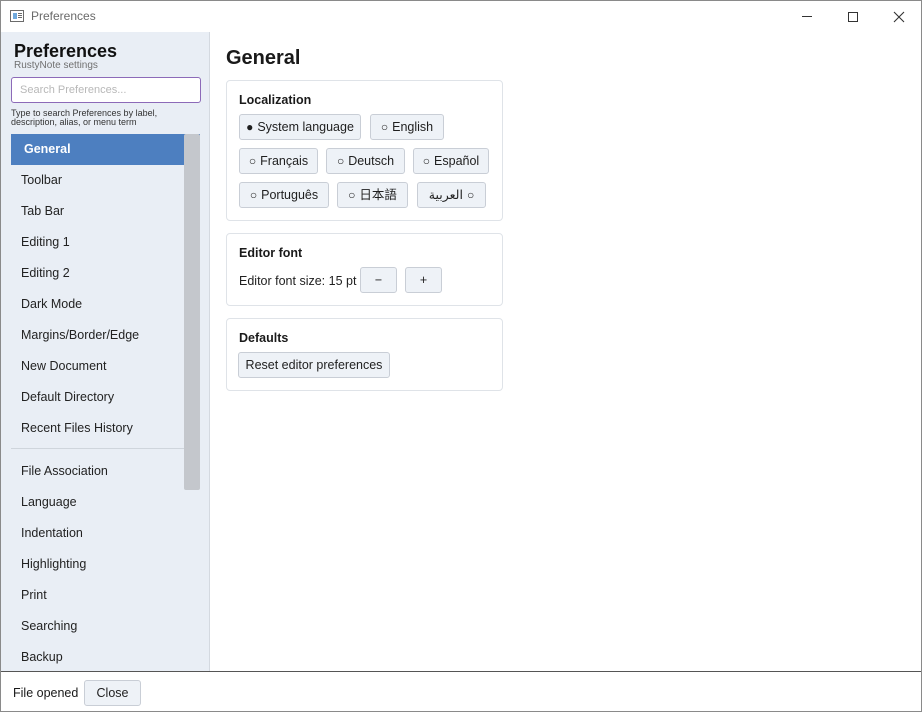 This screenshot has width=922, height=712. Describe the element at coordinates (56, 65) in the screenshot. I see `sidebar-subtitle: RustyNote settings` at that location.